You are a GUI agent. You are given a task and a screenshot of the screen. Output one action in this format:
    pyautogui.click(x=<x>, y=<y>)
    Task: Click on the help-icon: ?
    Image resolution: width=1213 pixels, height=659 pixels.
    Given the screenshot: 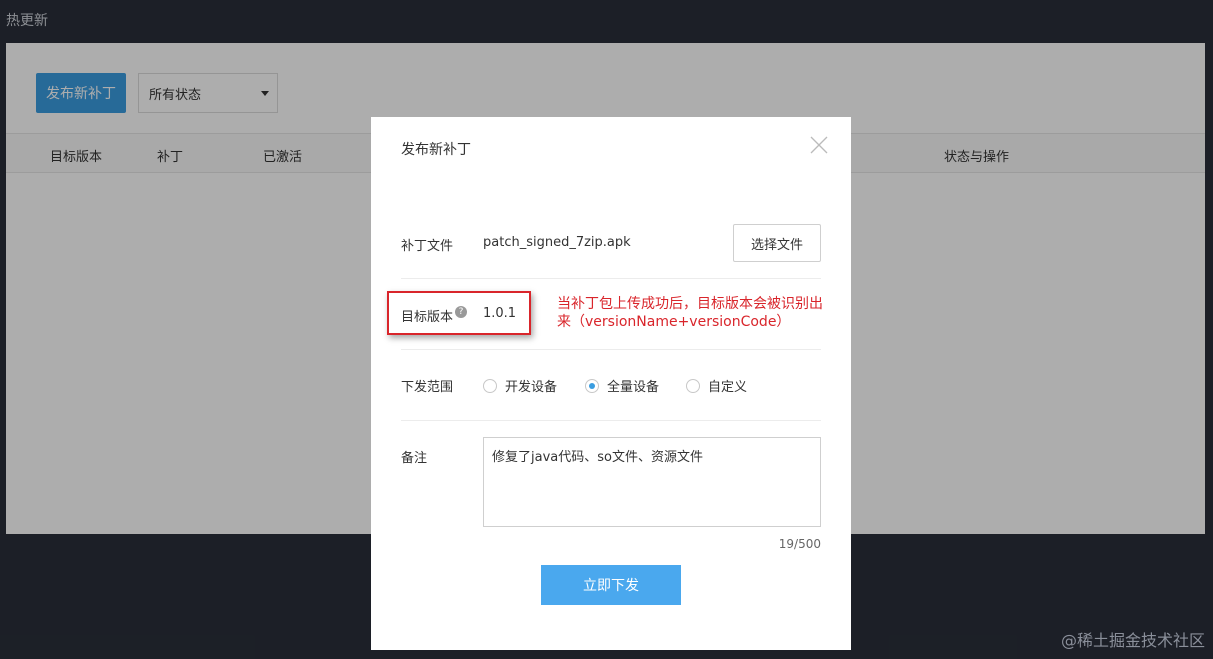 What is the action you would take?
    pyautogui.click(x=461, y=312)
    